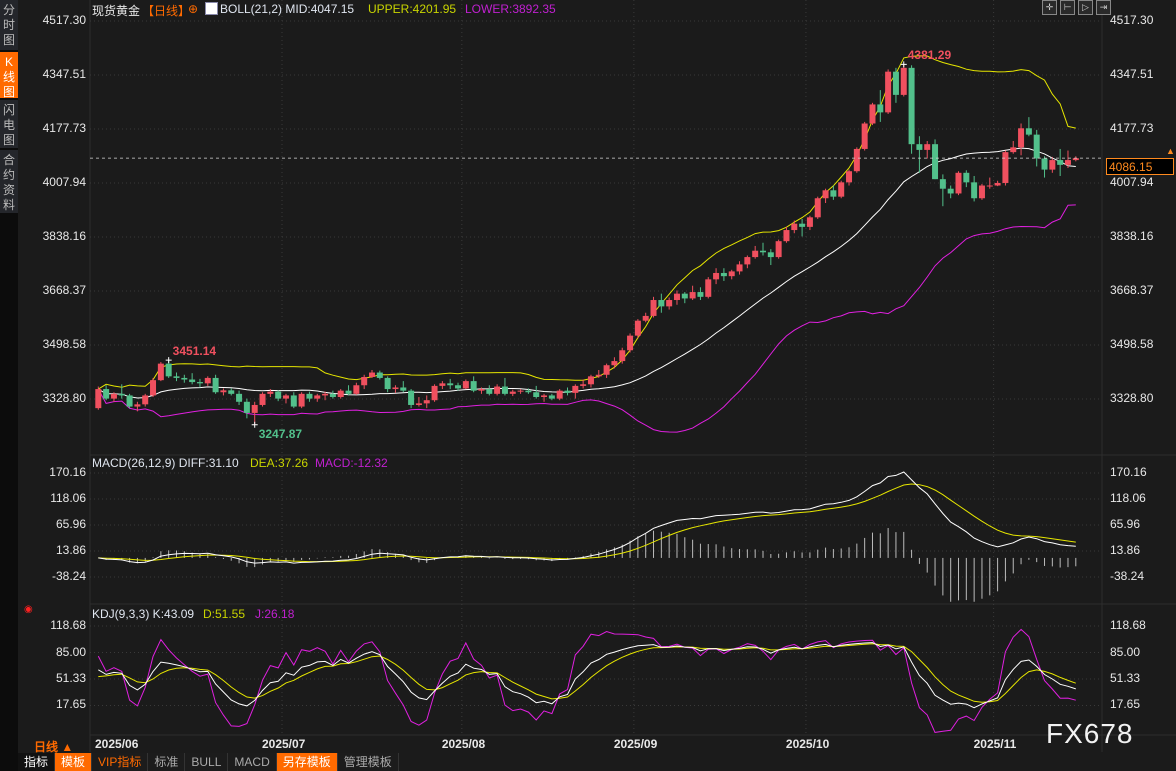 This screenshot has width=1176, height=771. Describe the element at coordinates (74, 762) in the screenshot. I see `tab-templates: 模板` at that location.